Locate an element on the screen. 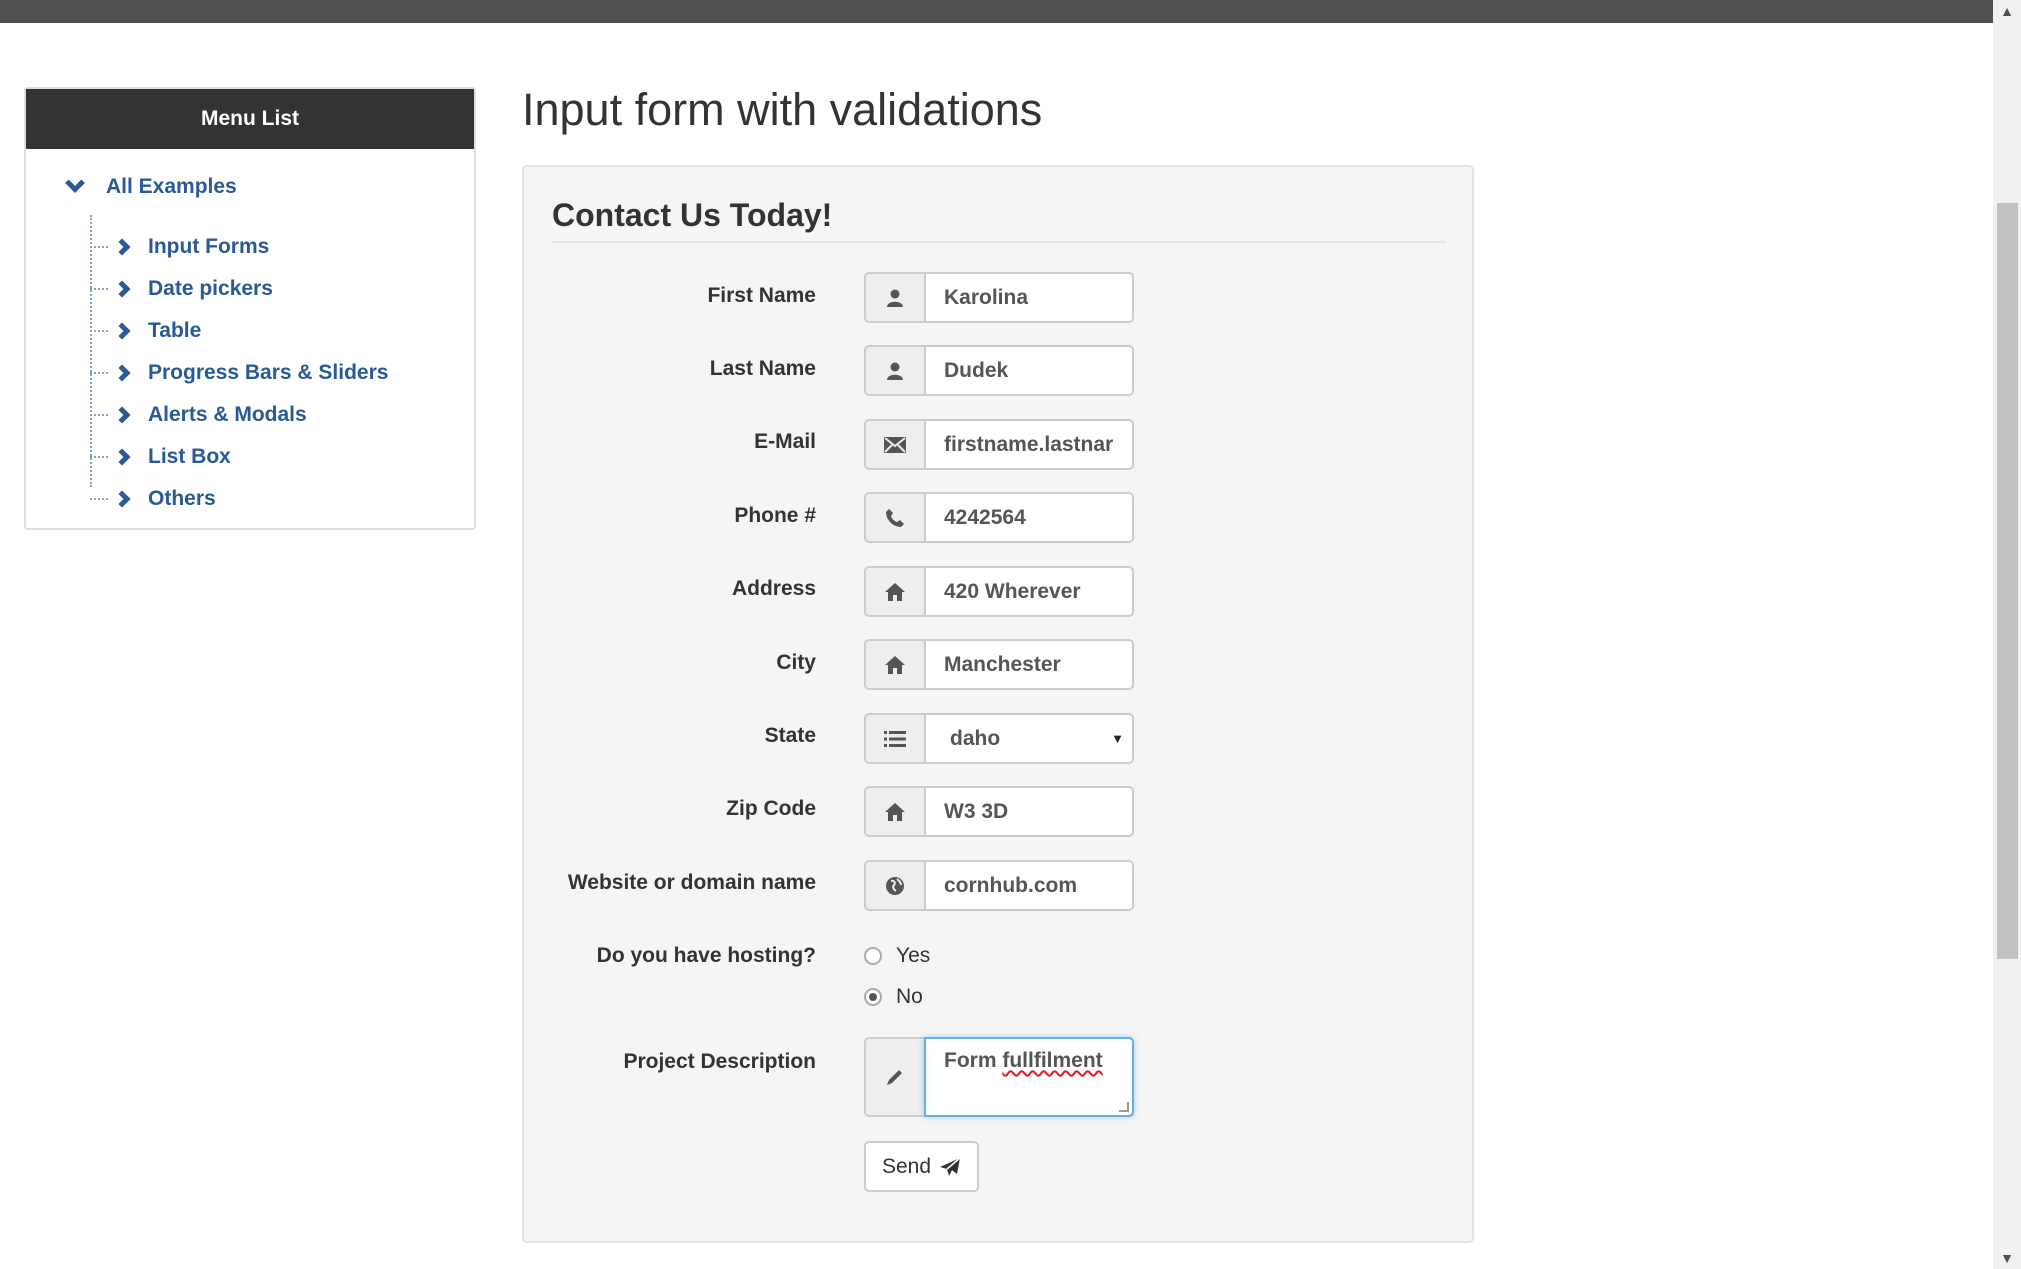 This screenshot has width=2021, height=1269. state-selected-value: daho is located at coordinates (975, 738).